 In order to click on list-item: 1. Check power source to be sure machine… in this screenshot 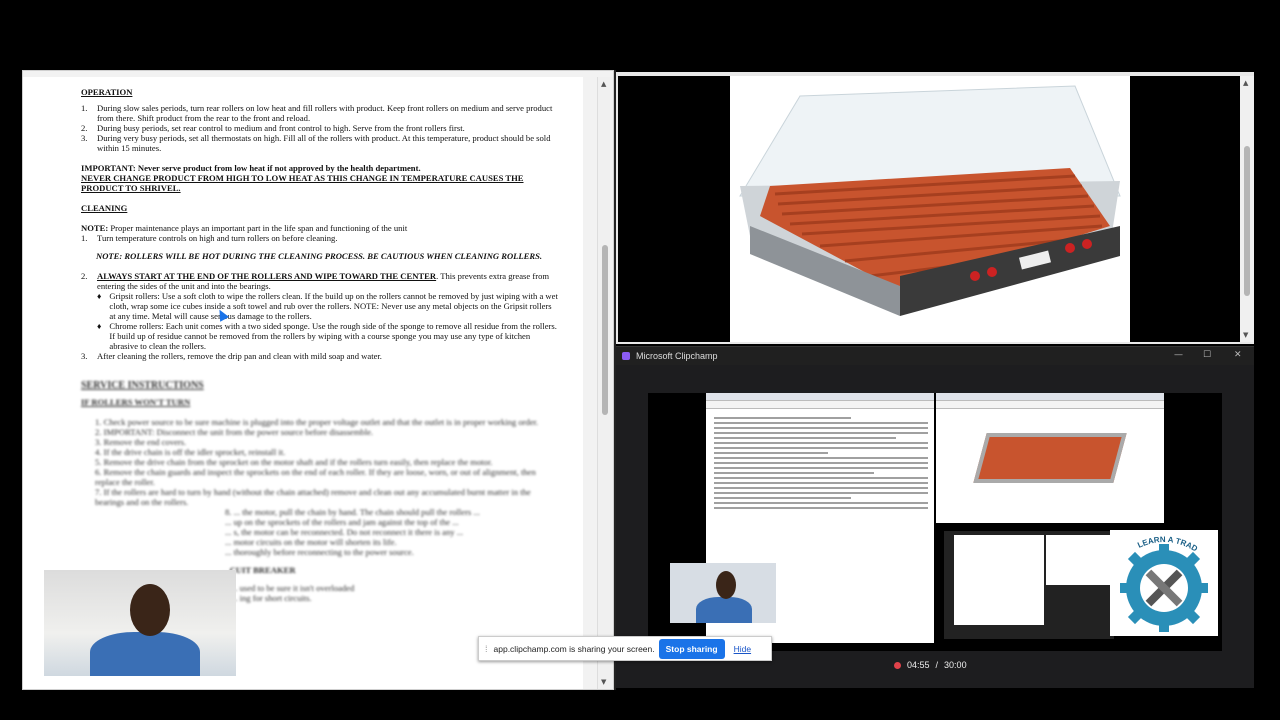, I will do `click(317, 422)`.